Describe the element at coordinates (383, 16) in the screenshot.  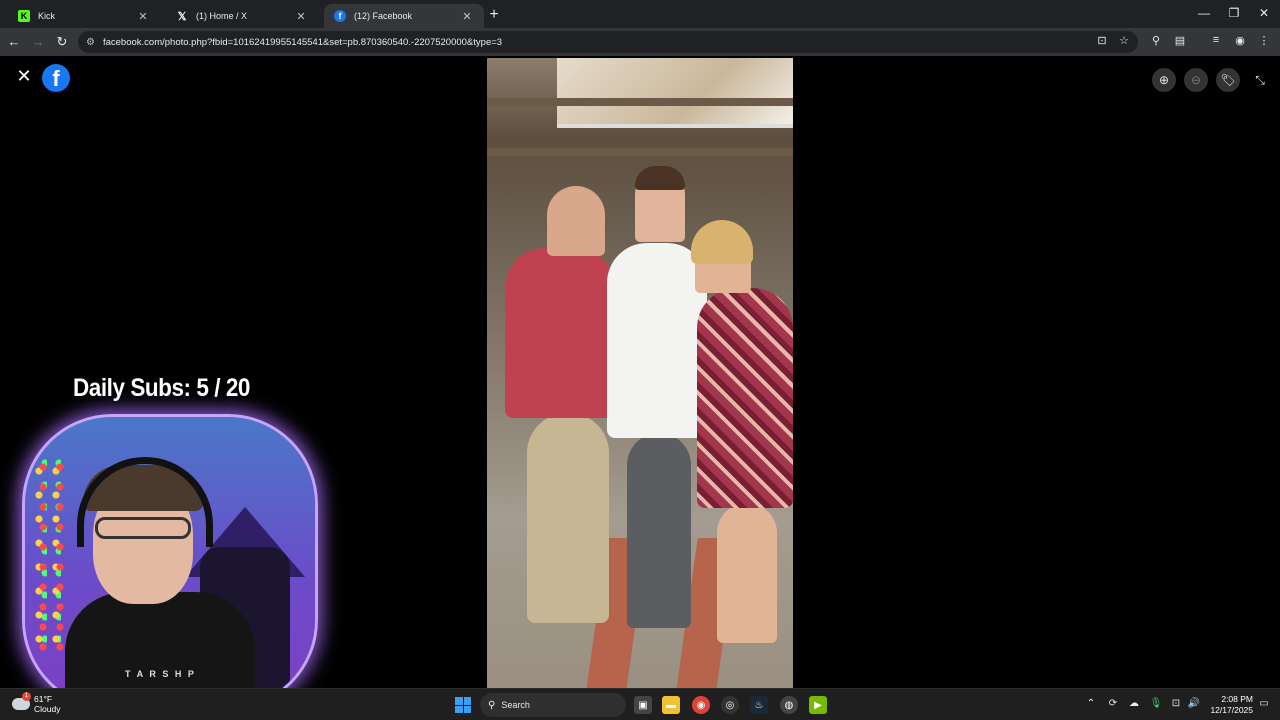
I see `tab-label: (12) Facebook` at that location.